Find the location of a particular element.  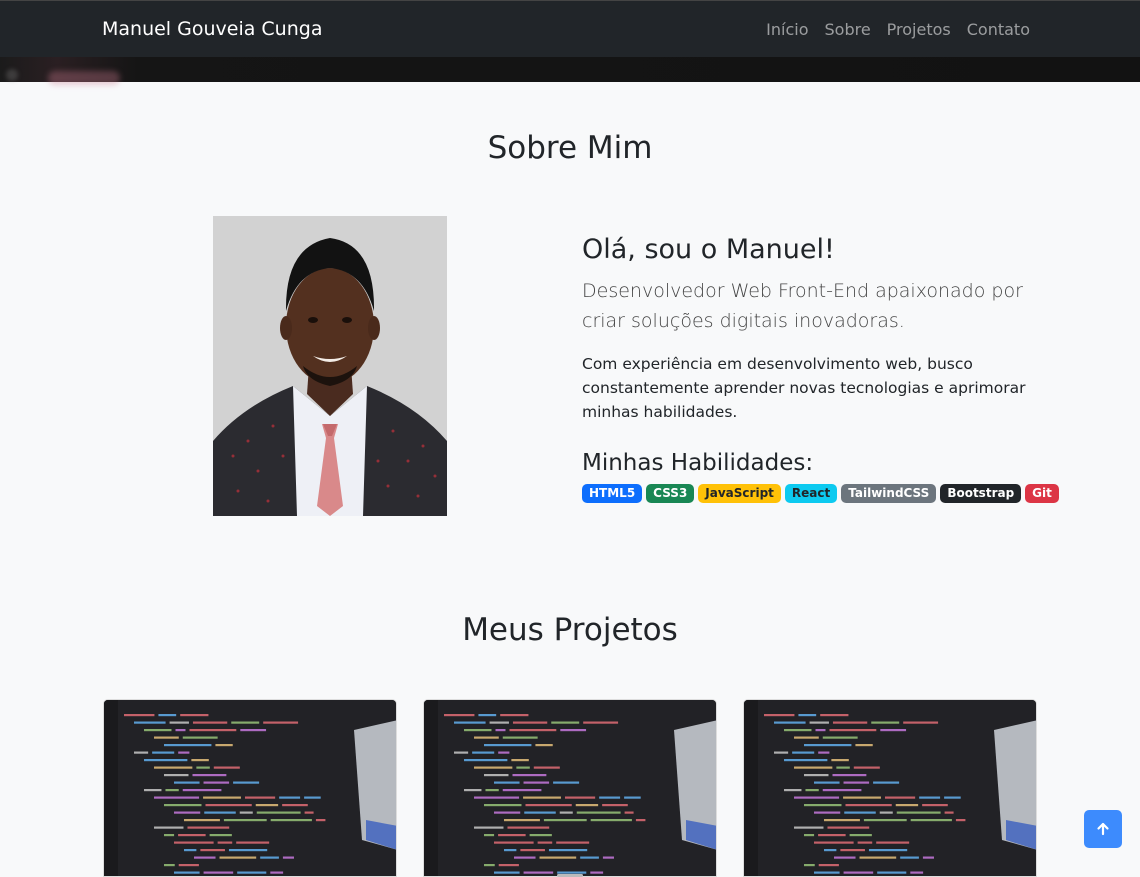

nav-link-contato: Contato is located at coordinates (998, 29).